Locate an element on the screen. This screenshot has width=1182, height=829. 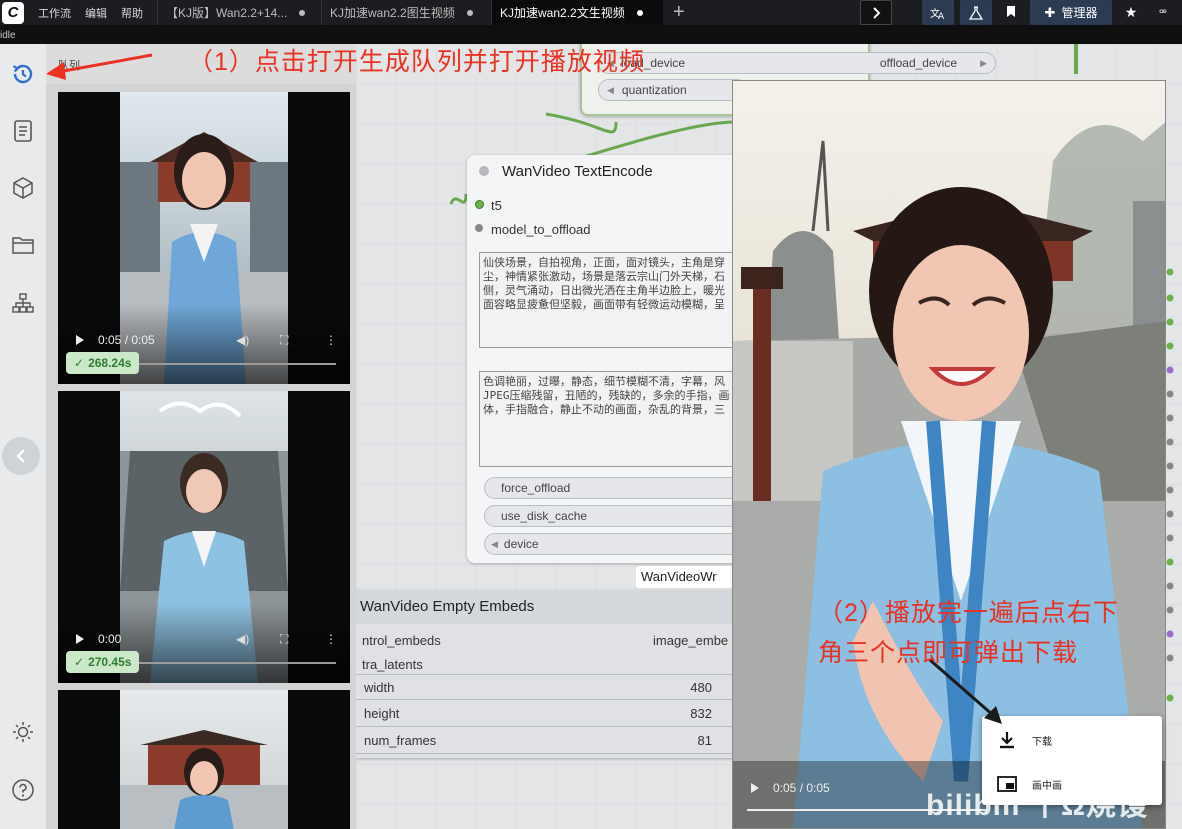
bilibili-watermark: bilibili 千Ω烧馒 is located at coordinates (1037, 805).